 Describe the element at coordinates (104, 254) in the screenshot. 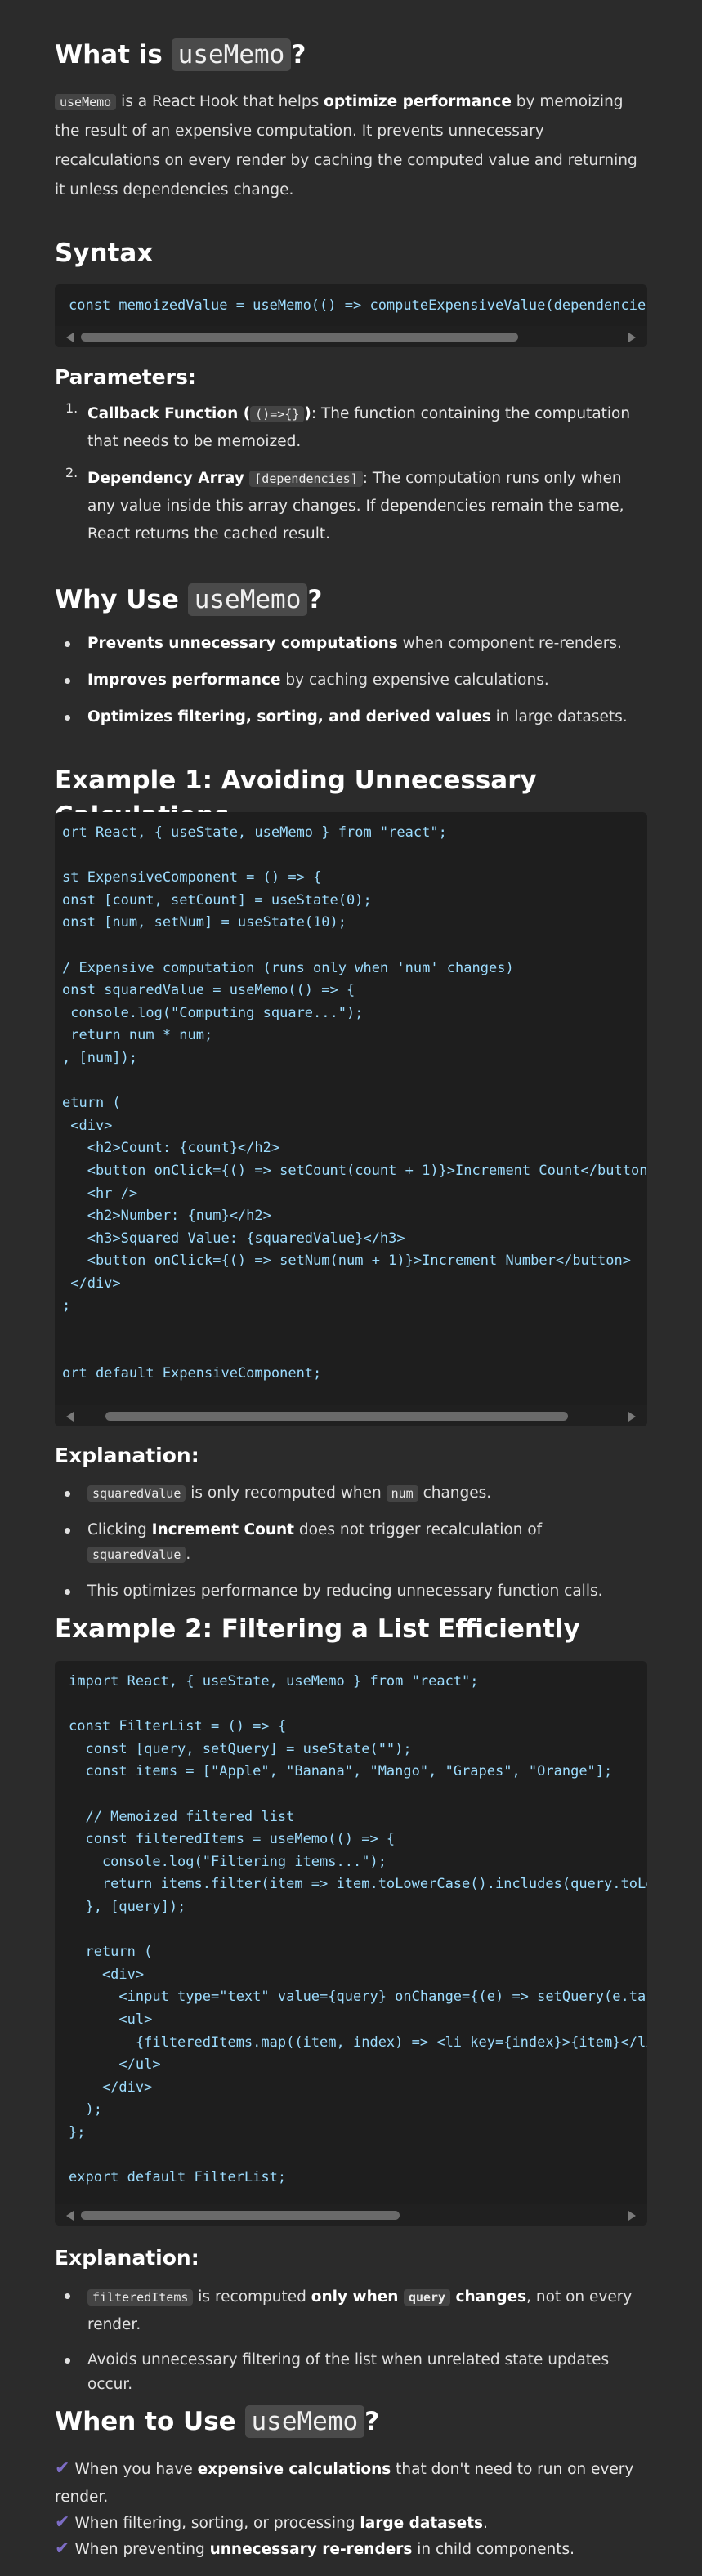

I see `heading-syntax: Syntax` at that location.